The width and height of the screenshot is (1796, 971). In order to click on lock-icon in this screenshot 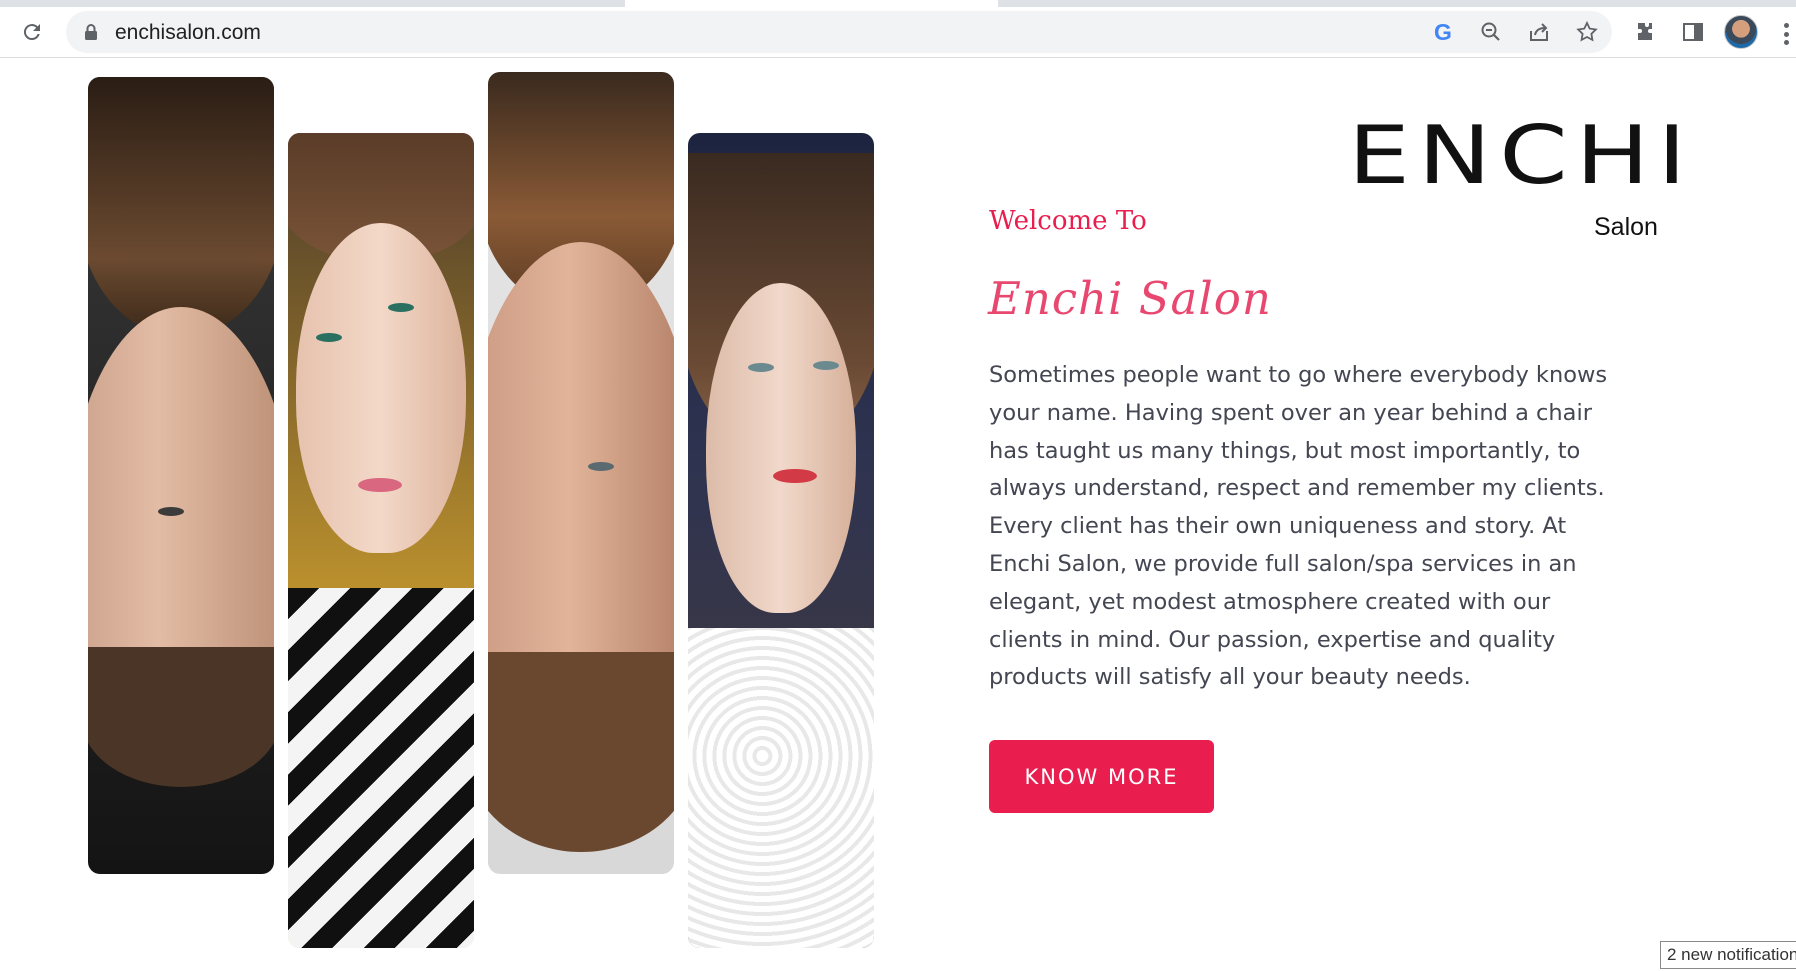, I will do `click(91, 32)`.